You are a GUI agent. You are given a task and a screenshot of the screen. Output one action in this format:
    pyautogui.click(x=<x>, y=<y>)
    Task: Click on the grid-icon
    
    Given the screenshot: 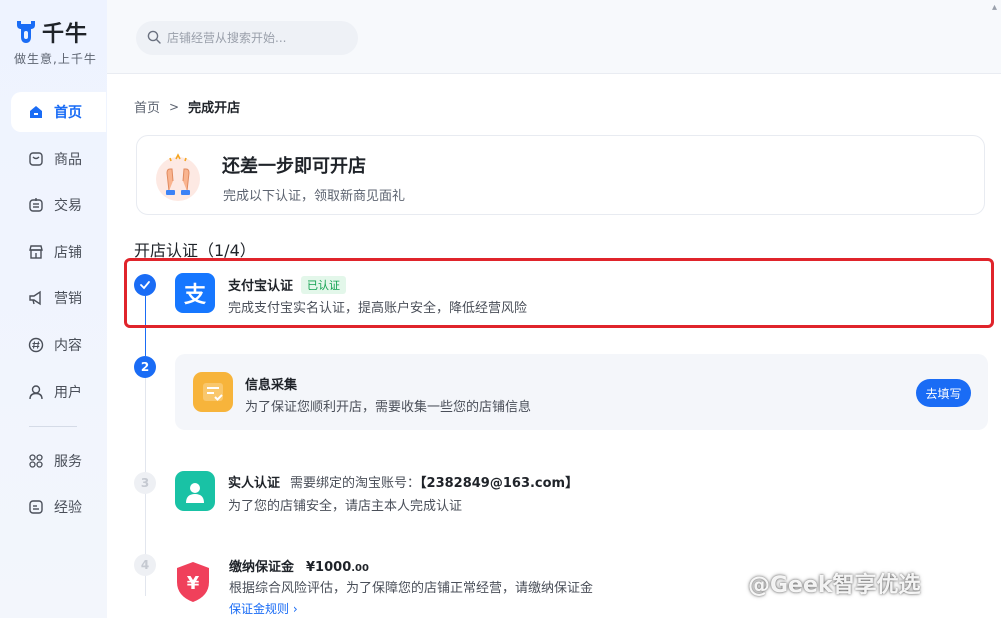 What is the action you would take?
    pyautogui.click(x=36, y=461)
    